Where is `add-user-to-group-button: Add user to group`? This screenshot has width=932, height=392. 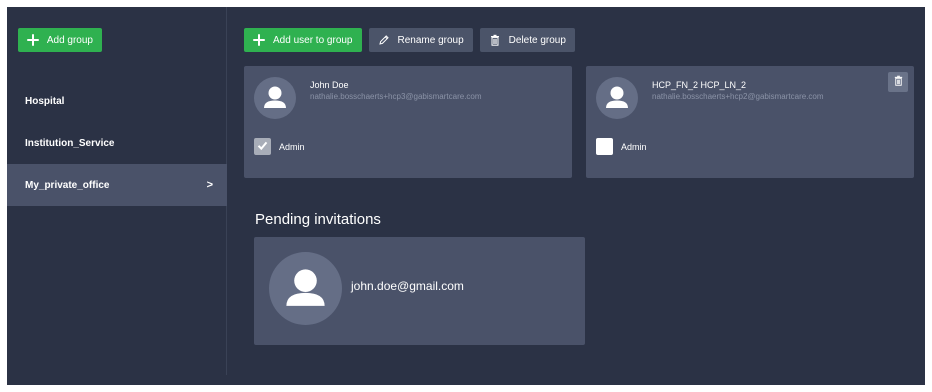
add-user-to-group-button: Add user to group is located at coordinates (303, 40).